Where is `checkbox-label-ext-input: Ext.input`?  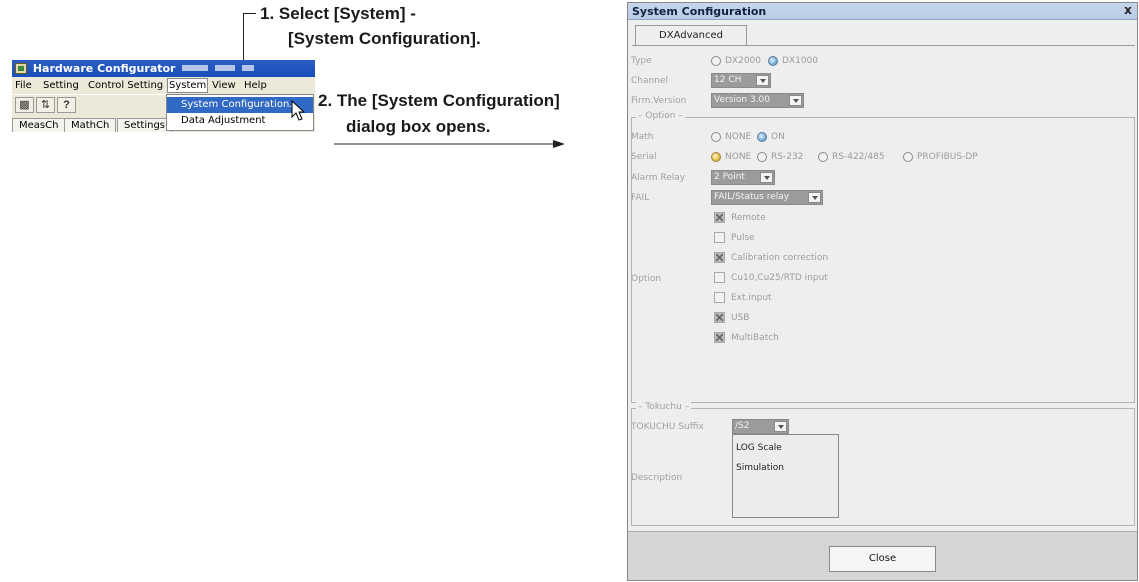
checkbox-label-ext-input: Ext.input is located at coordinates (751, 298).